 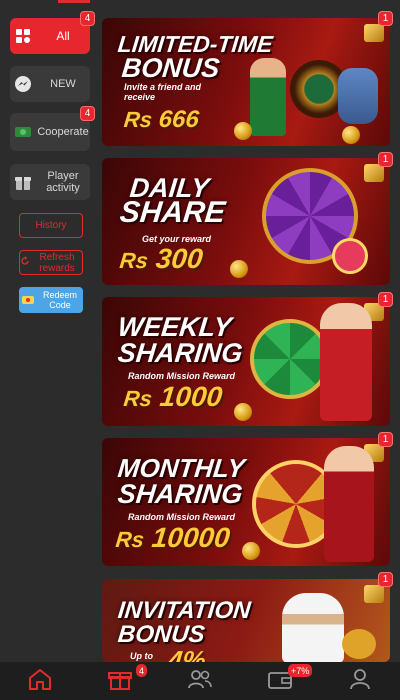 I want to click on nav-invite, so click(x=200, y=681).